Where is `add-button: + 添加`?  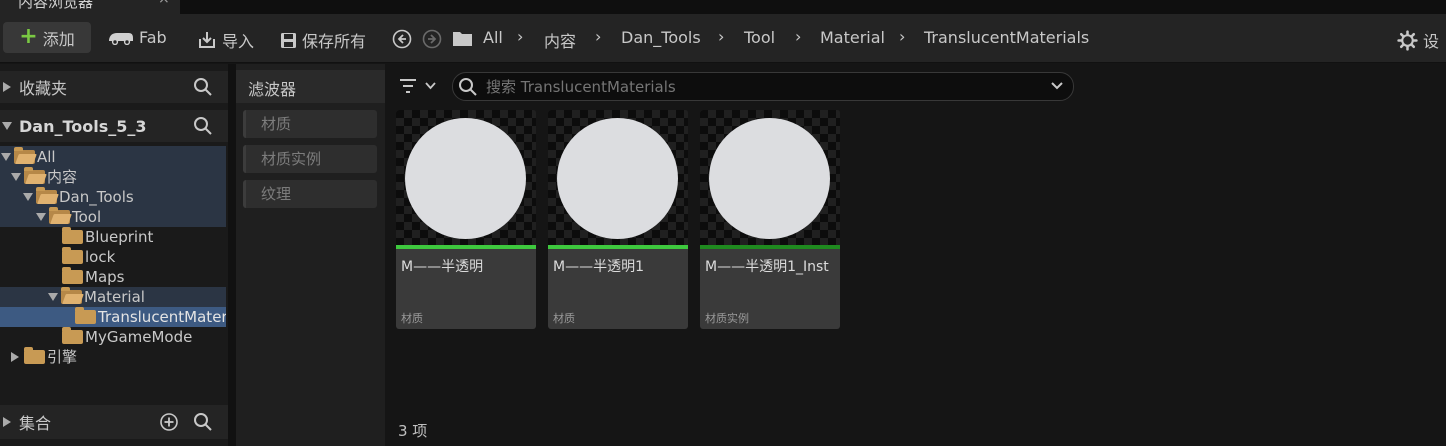 add-button: + 添加 is located at coordinates (47, 37).